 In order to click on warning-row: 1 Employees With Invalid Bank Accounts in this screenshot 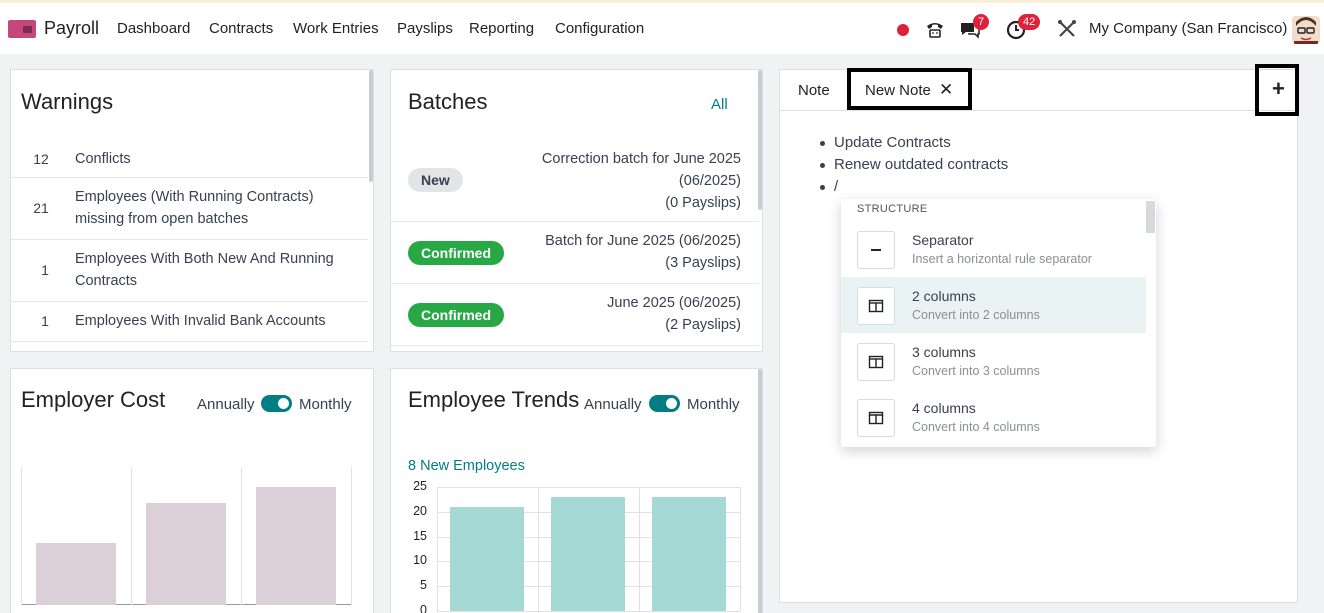, I will do `click(189, 322)`.